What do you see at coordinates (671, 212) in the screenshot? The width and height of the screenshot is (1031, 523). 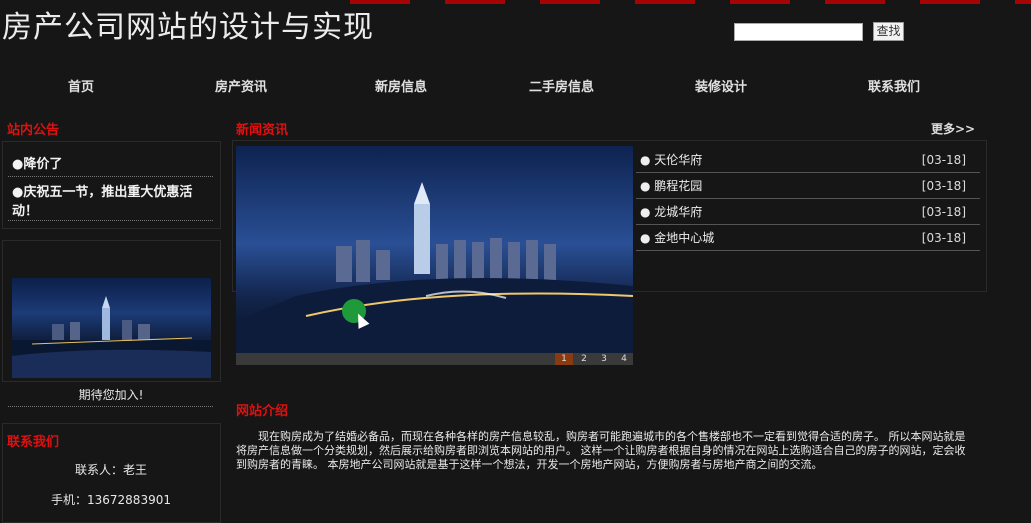 I see `news-item-title: ● 龙城华府` at bounding box center [671, 212].